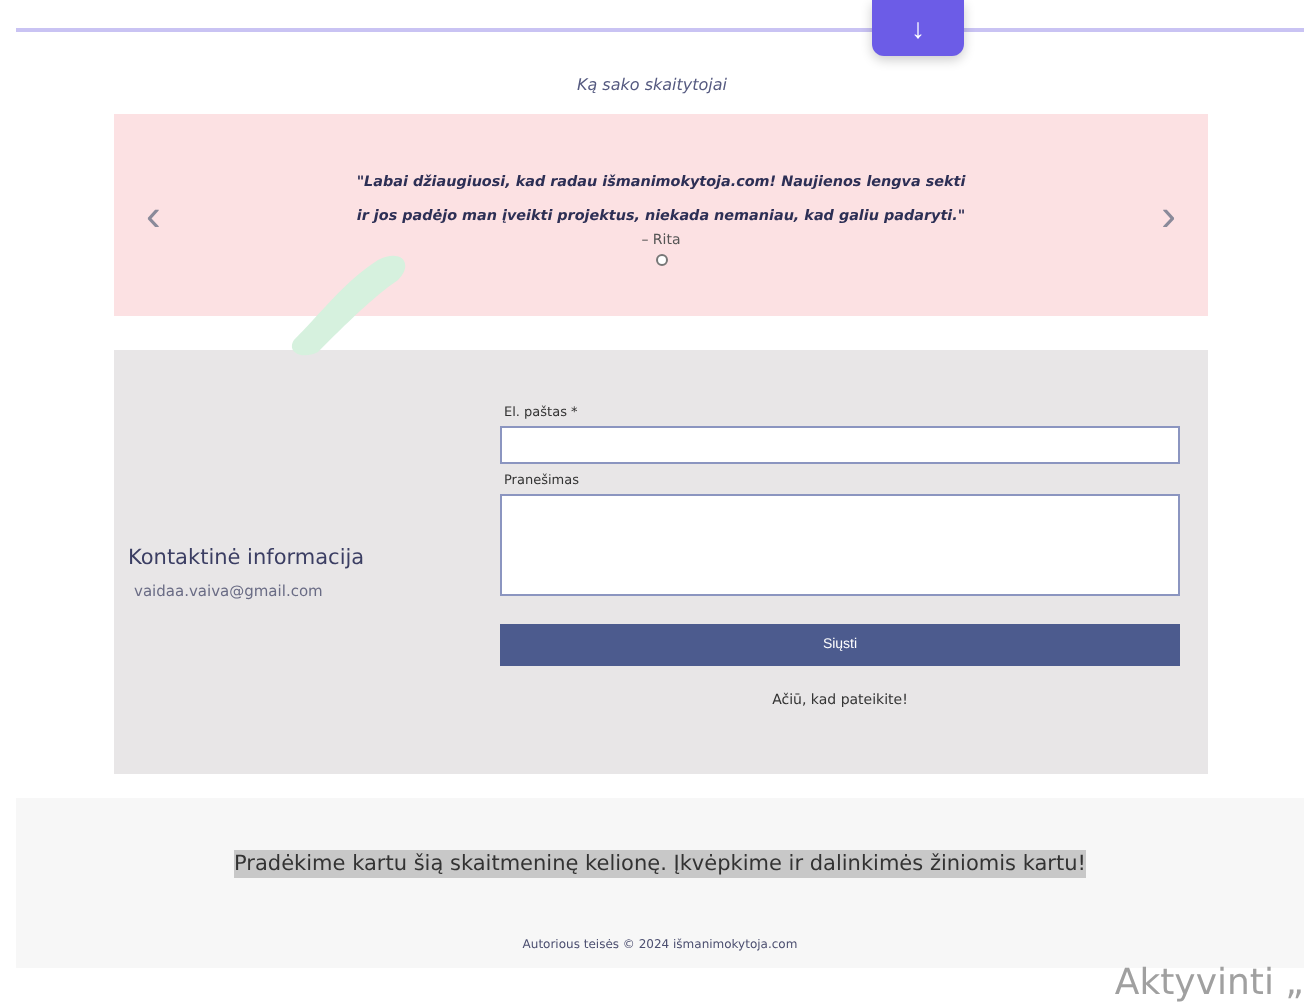  Describe the element at coordinates (840, 445) in the screenshot. I see `email-field` at that location.